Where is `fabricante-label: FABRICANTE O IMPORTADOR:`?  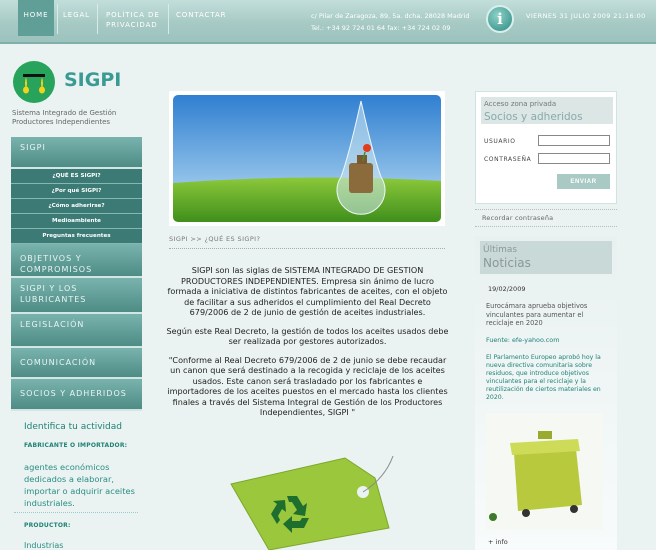
fabricante-label: FABRICANTE O IMPORTADOR: is located at coordinates (76, 445).